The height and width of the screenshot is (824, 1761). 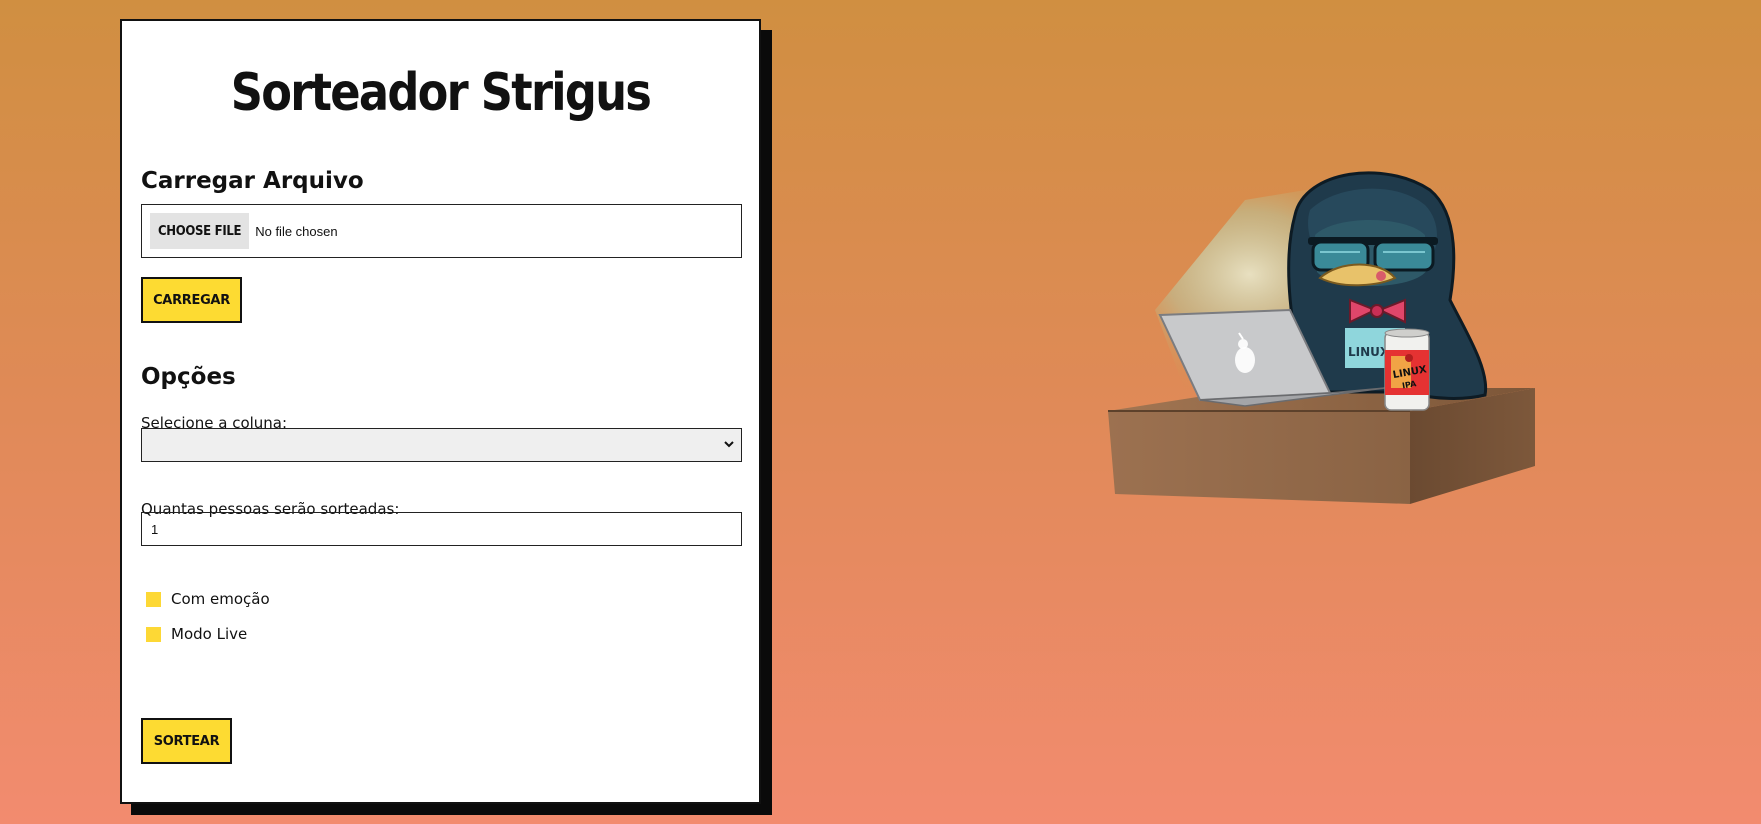 I want to click on checkbox-label: Com emoção, so click(x=220, y=599).